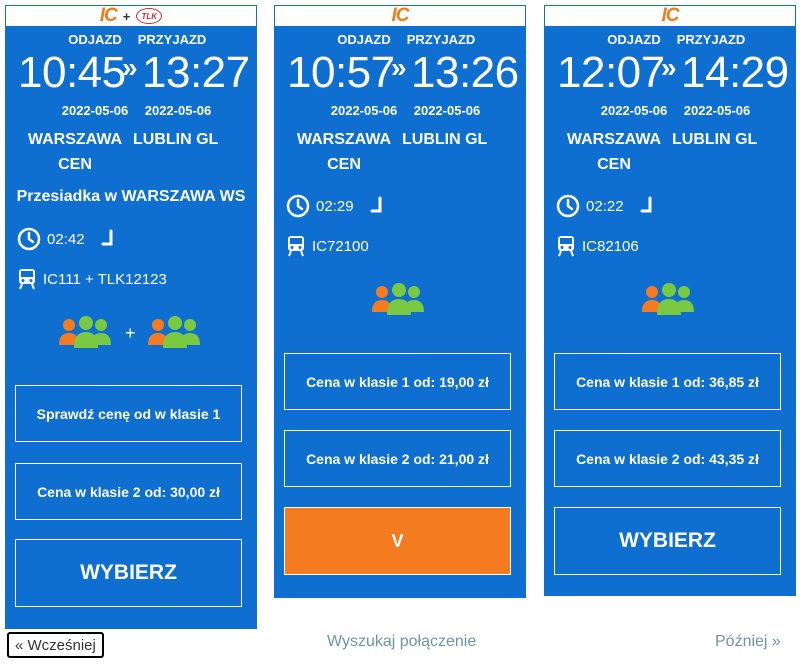 This screenshot has width=807, height=666. Describe the element at coordinates (465, 72) in the screenshot. I see `arrival-time: 13:26` at that location.